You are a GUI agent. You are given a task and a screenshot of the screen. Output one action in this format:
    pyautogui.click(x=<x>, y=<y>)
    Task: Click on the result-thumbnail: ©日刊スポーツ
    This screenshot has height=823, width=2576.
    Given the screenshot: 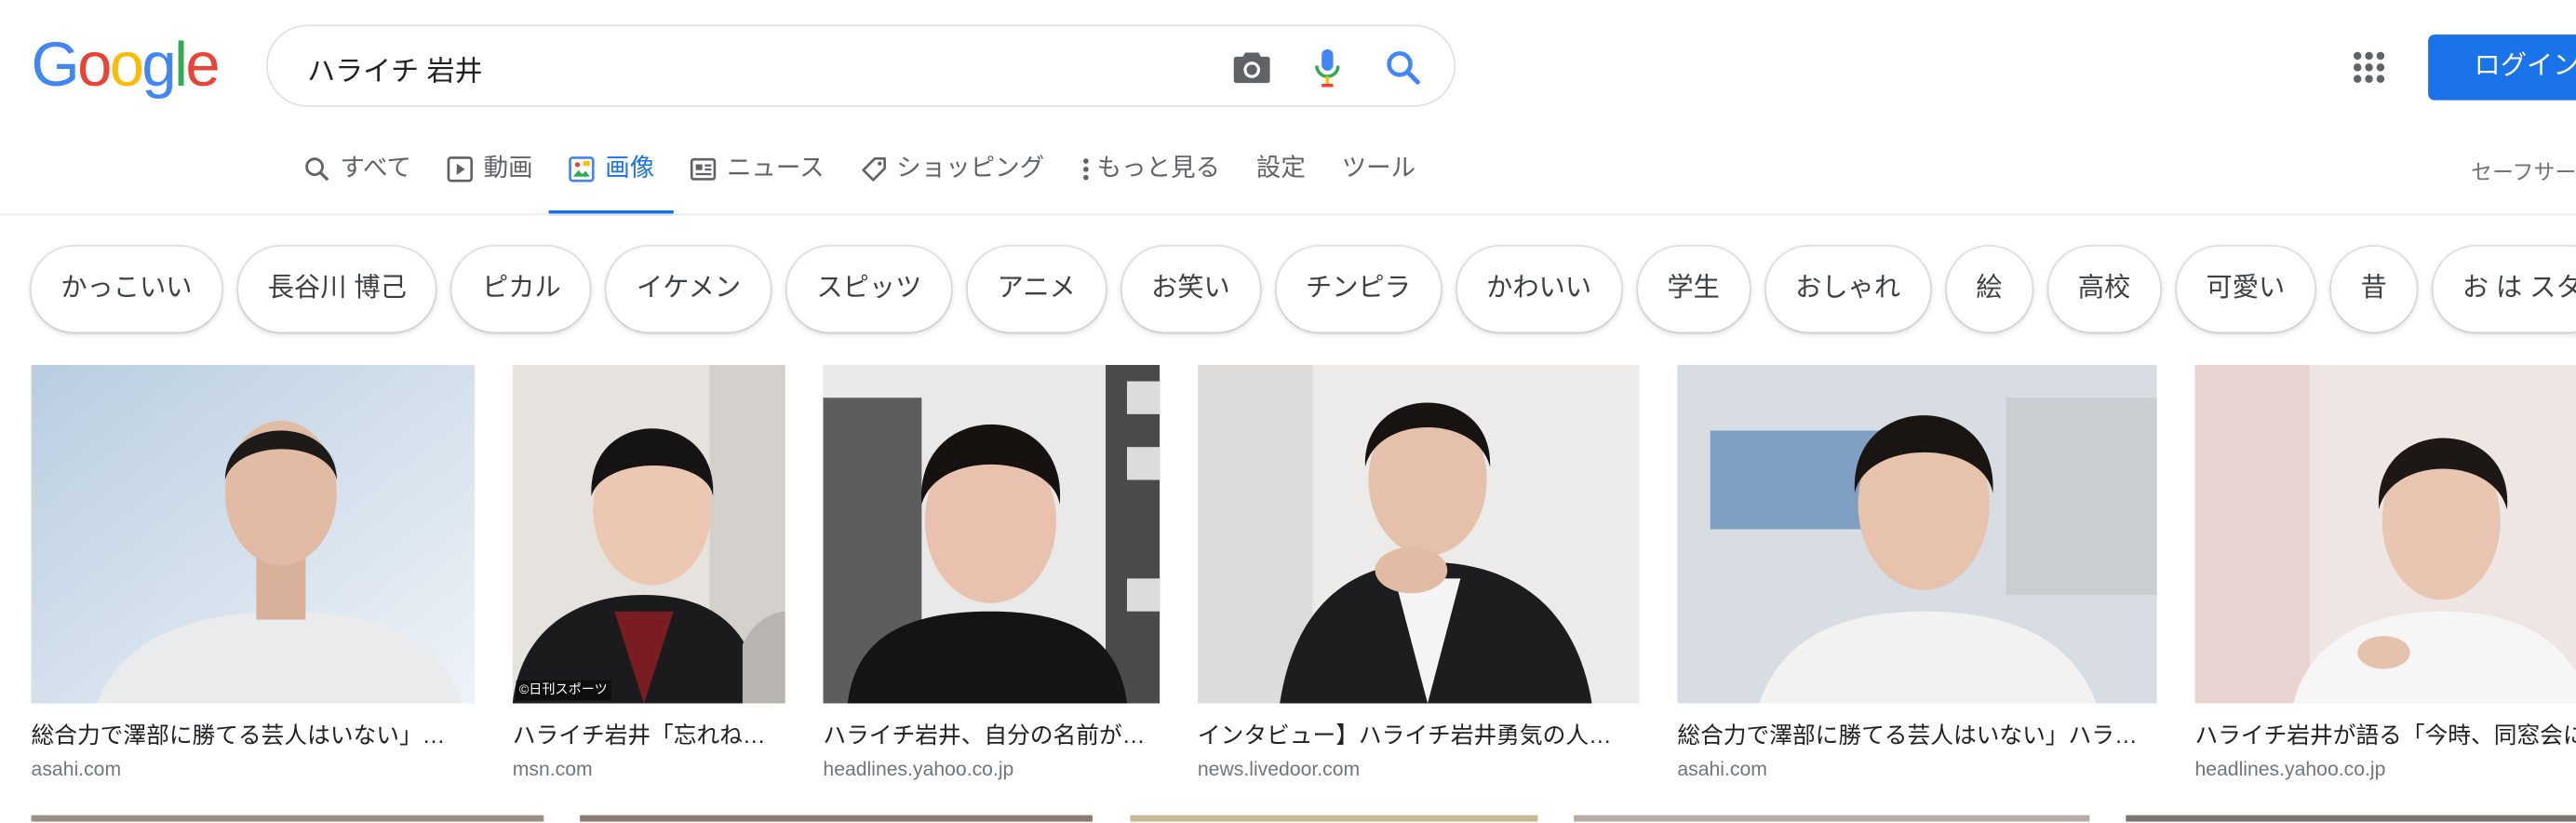 What is the action you would take?
    pyautogui.click(x=648, y=534)
    